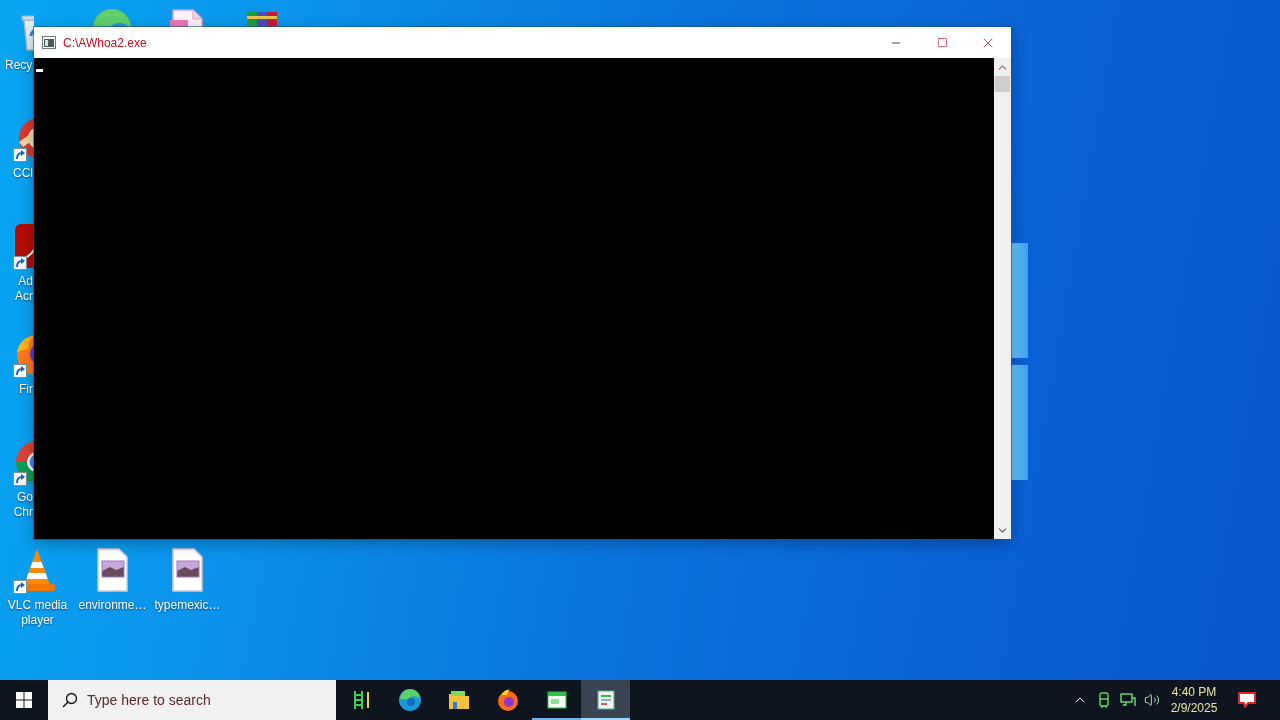 This screenshot has height=720, width=1280. What do you see at coordinates (1002, 298) in the screenshot?
I see `scrollbar` at bounding box center [1002, 298].